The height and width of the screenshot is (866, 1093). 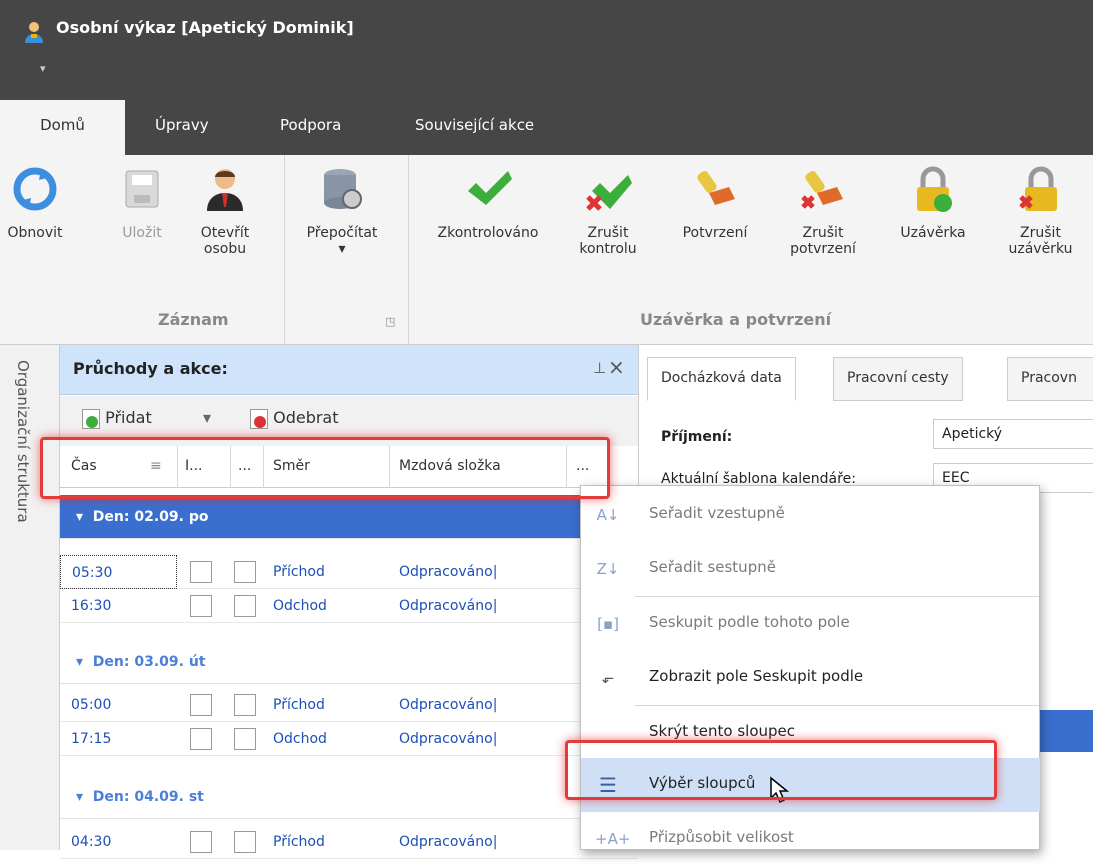 What do you see at coordinates (91, 705) in the screenshot?
I see `time-cell: 05:00` at bounding box center [91, 705].